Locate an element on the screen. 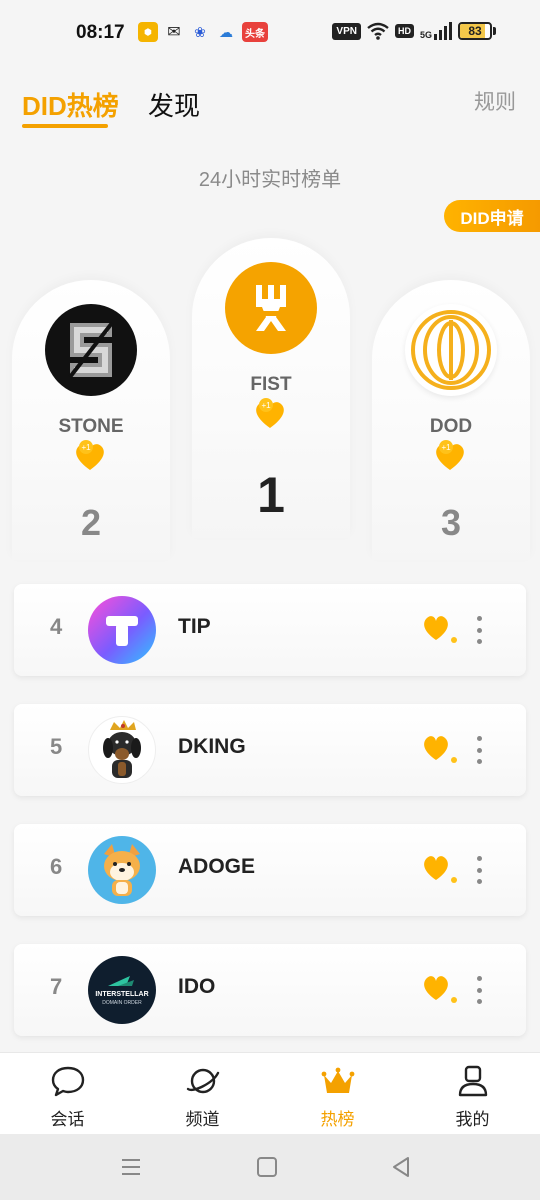 Image resolution: width=540 pixels, height=1200 pixels. list-item: 5 DKING is located at coordinates (270, 750).